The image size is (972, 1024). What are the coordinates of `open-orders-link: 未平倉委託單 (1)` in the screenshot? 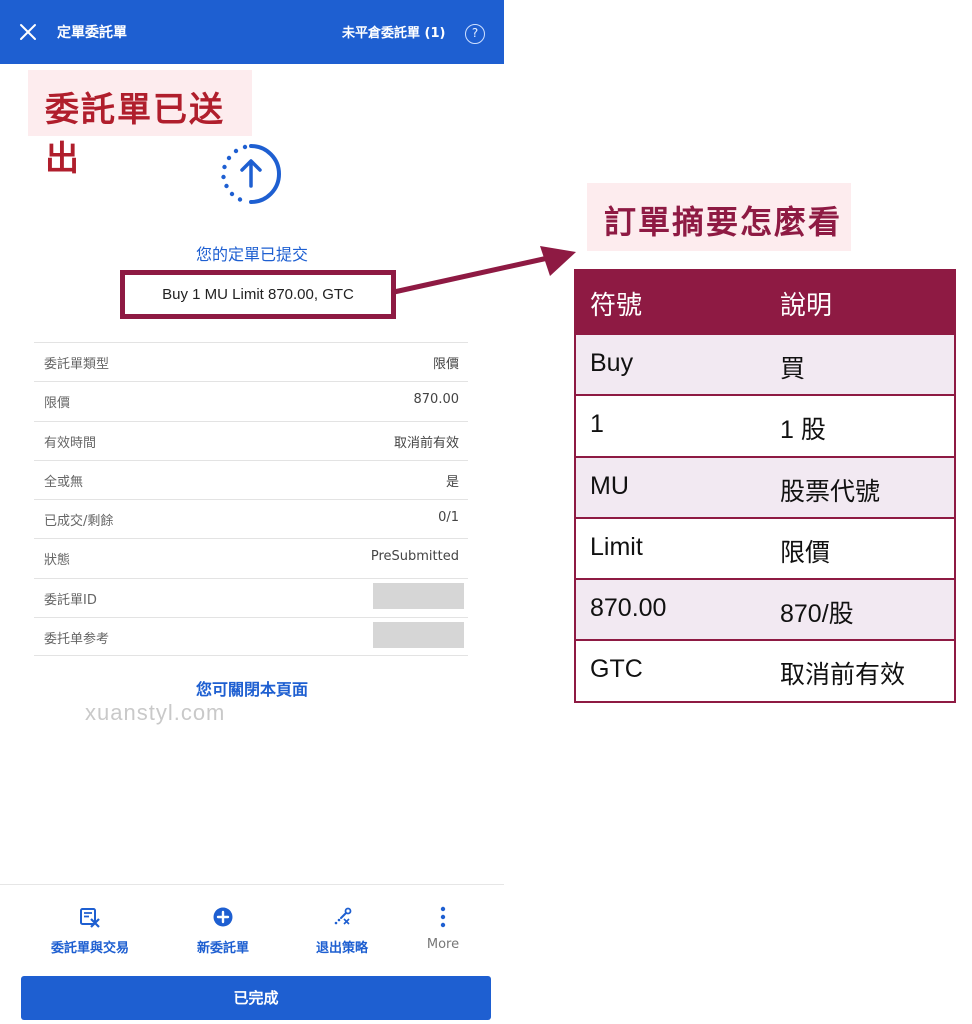 It's located at (393, 31).